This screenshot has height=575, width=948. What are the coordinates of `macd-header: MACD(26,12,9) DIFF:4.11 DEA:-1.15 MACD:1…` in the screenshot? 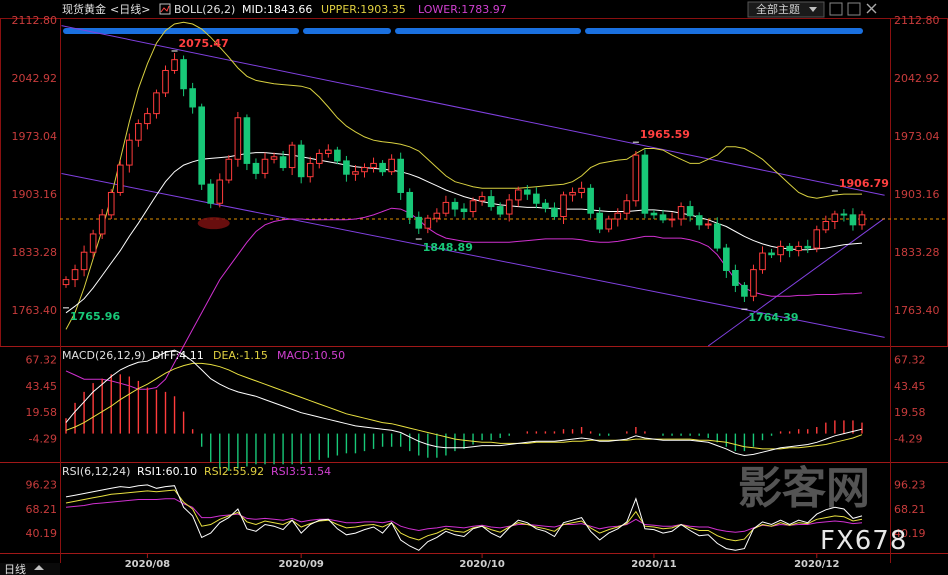 It's located at (203, 355).